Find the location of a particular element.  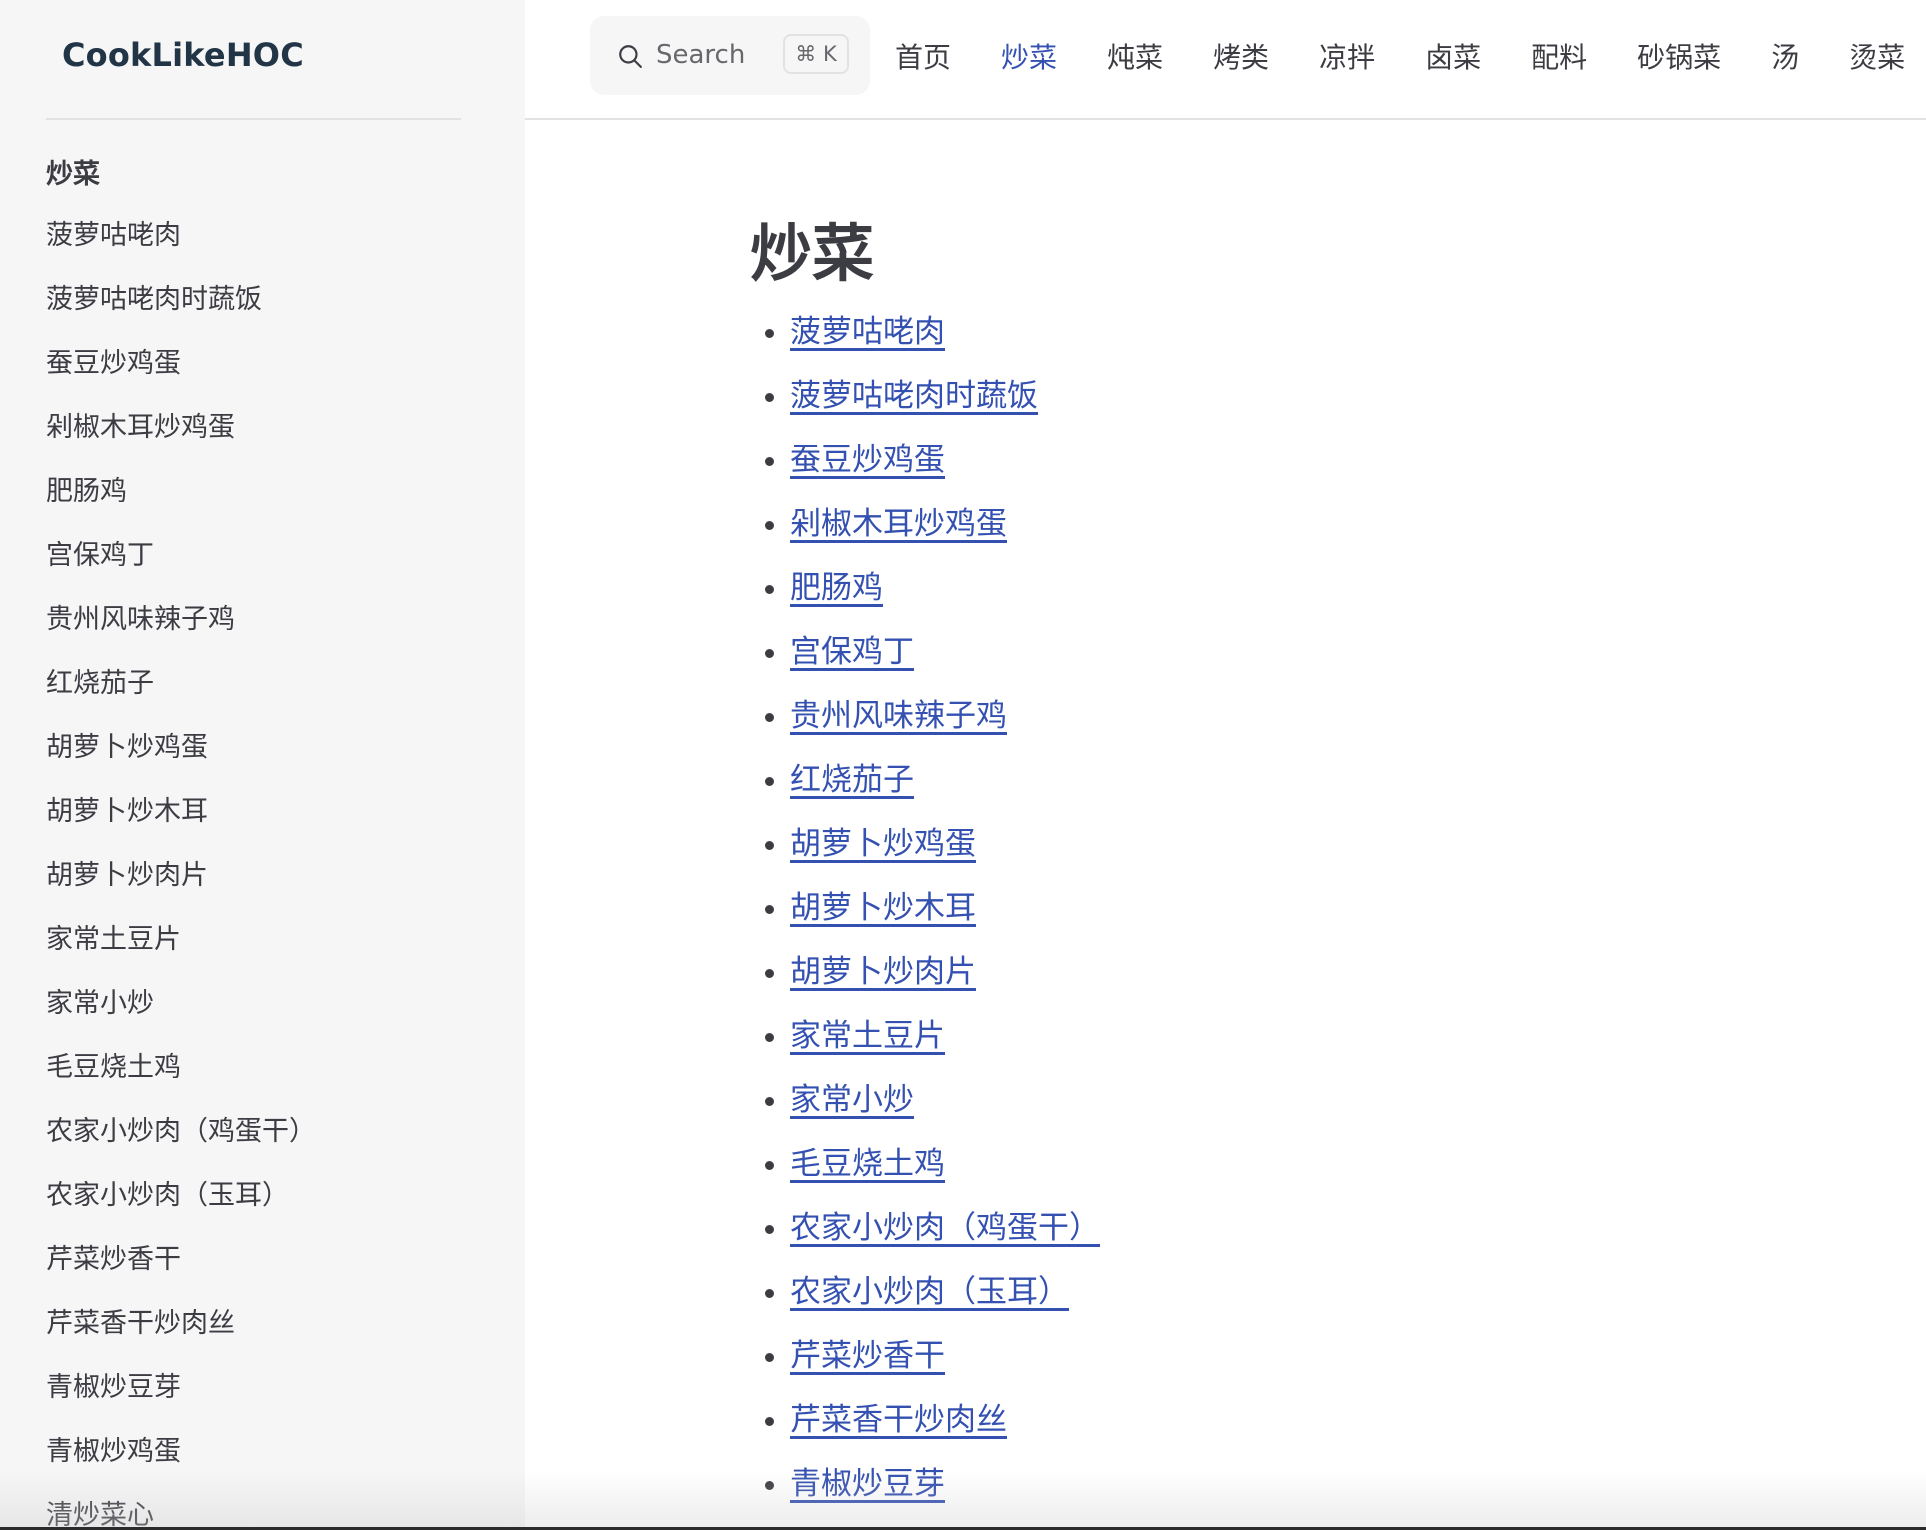

list-item: 蚕豆炒鸡蛋 is located at coordinates (945, 472).